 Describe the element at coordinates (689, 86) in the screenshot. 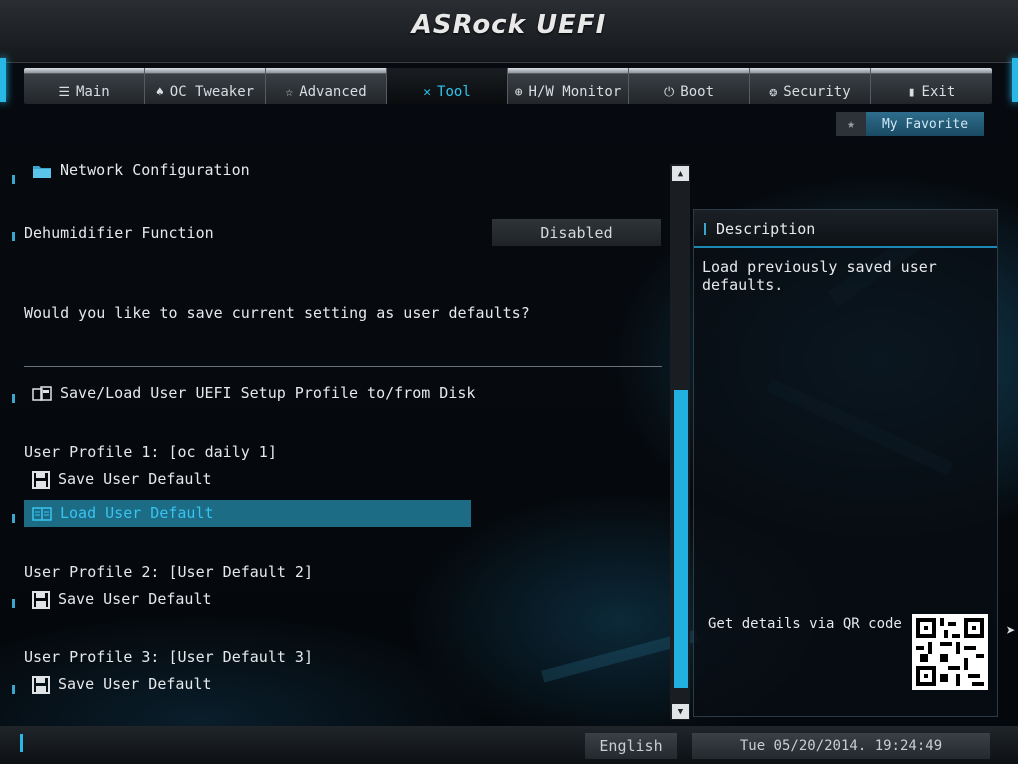

I see `tab-boot: ⏻ Boot` at that location.